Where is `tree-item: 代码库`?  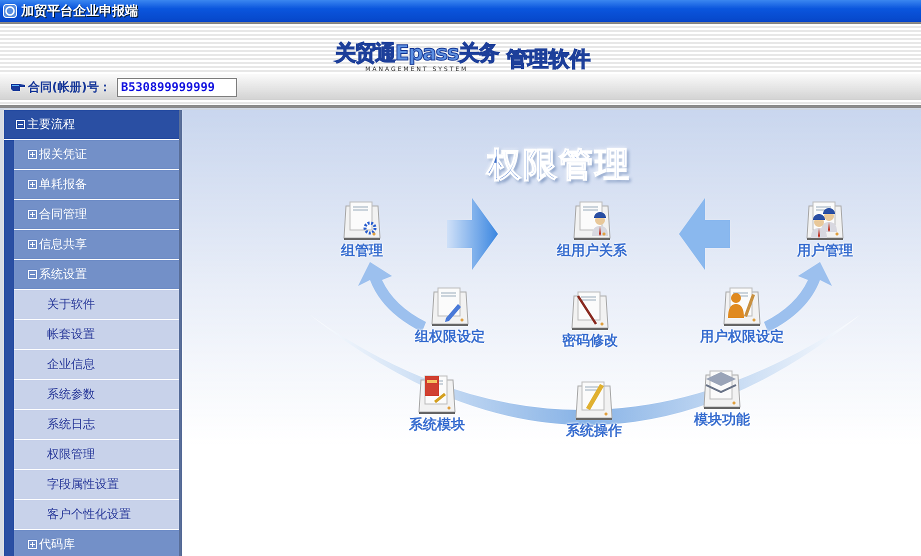 tree-item: 代码库 is located at coordinates (96, 543).